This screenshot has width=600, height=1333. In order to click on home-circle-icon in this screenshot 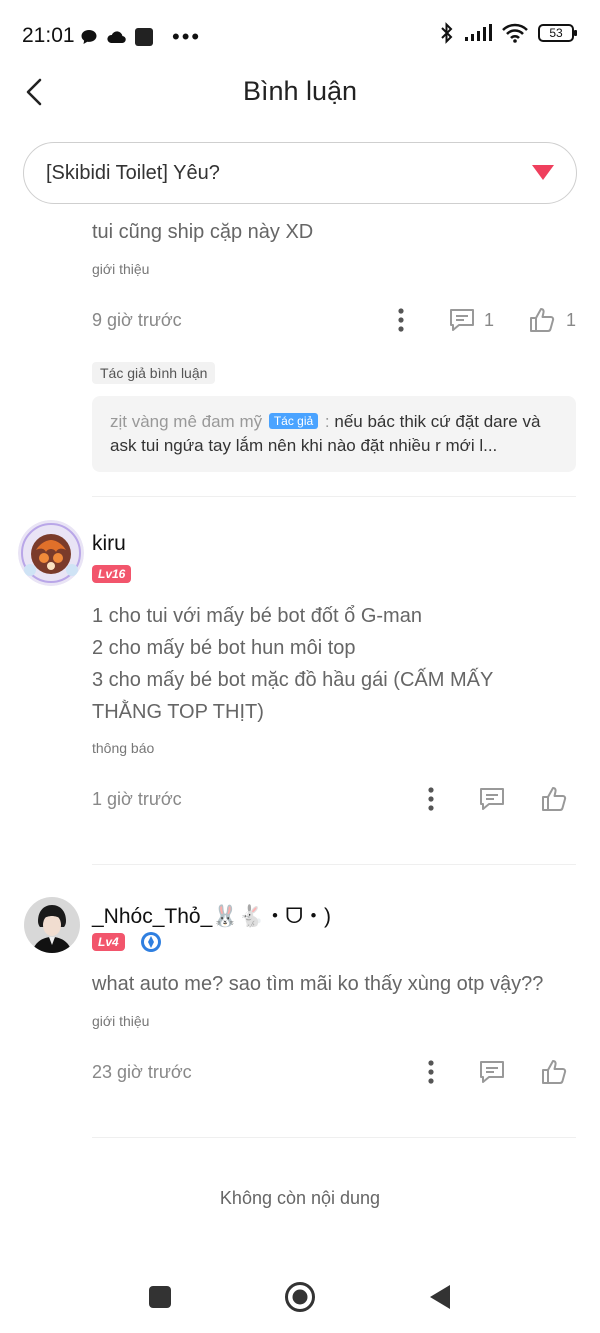, I will do `click(300, 1297)`.